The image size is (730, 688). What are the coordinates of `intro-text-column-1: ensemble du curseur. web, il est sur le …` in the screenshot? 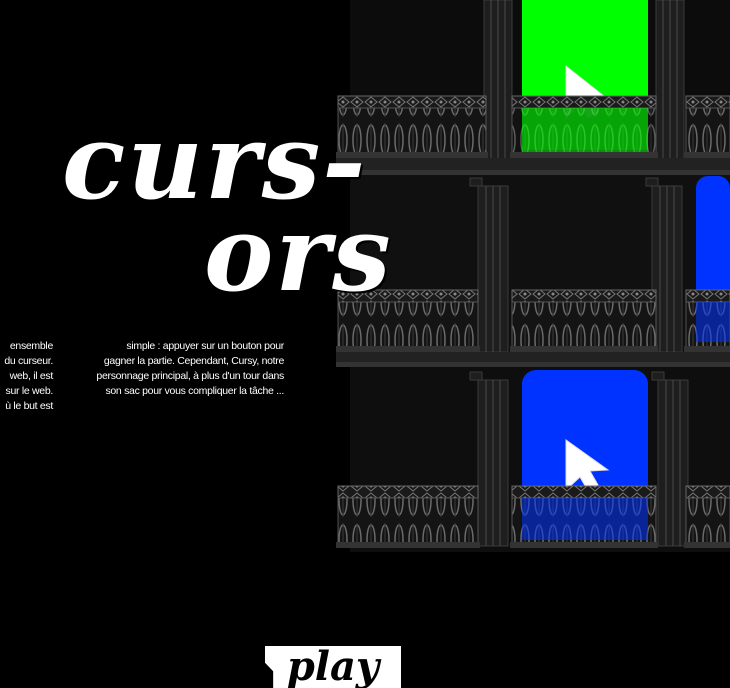 It's located at (26, 376).